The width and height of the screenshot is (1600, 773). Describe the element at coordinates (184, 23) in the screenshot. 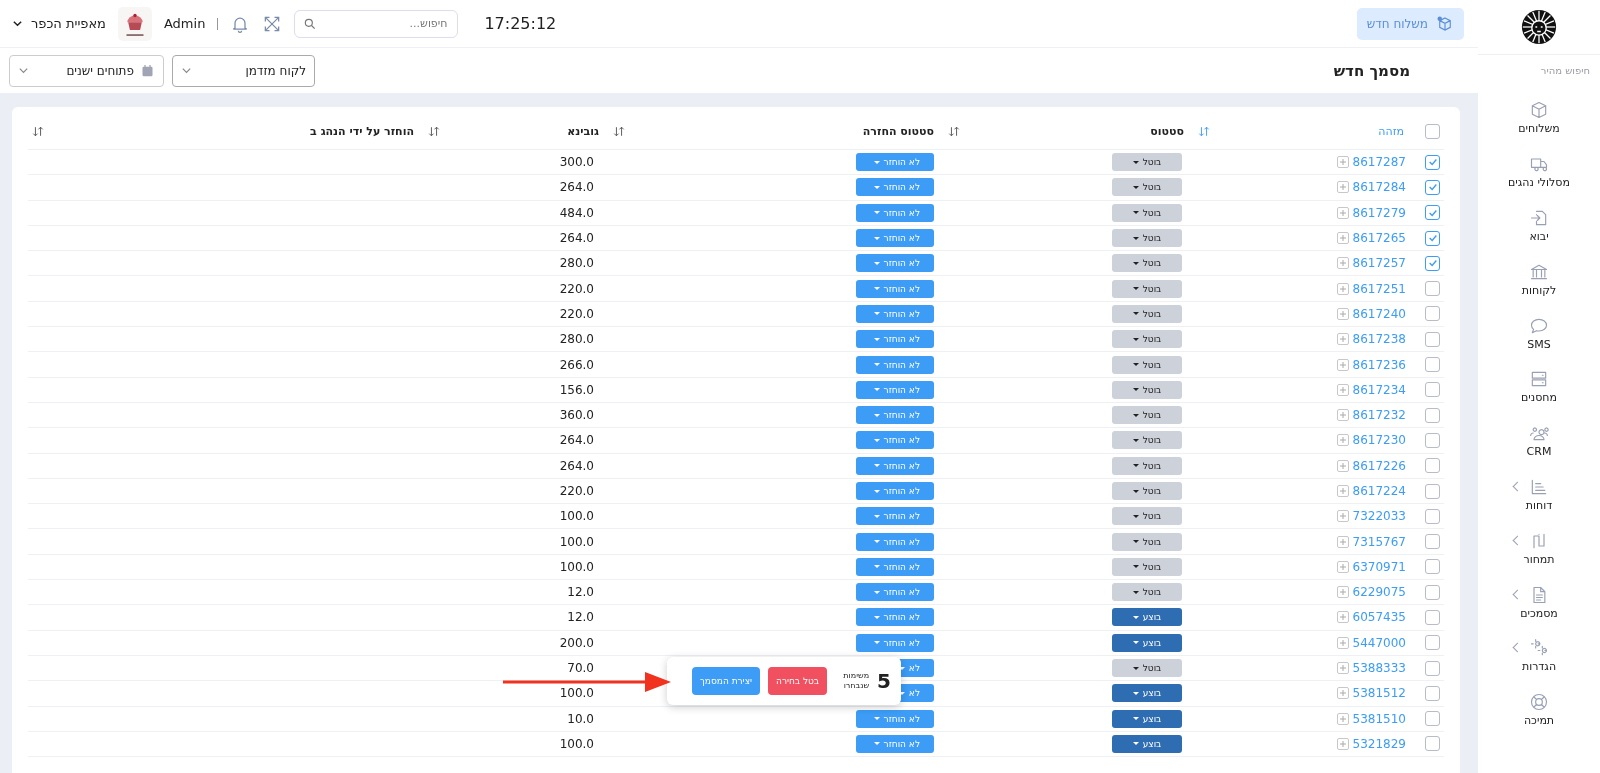

I see `user-name: Admin` at that location.